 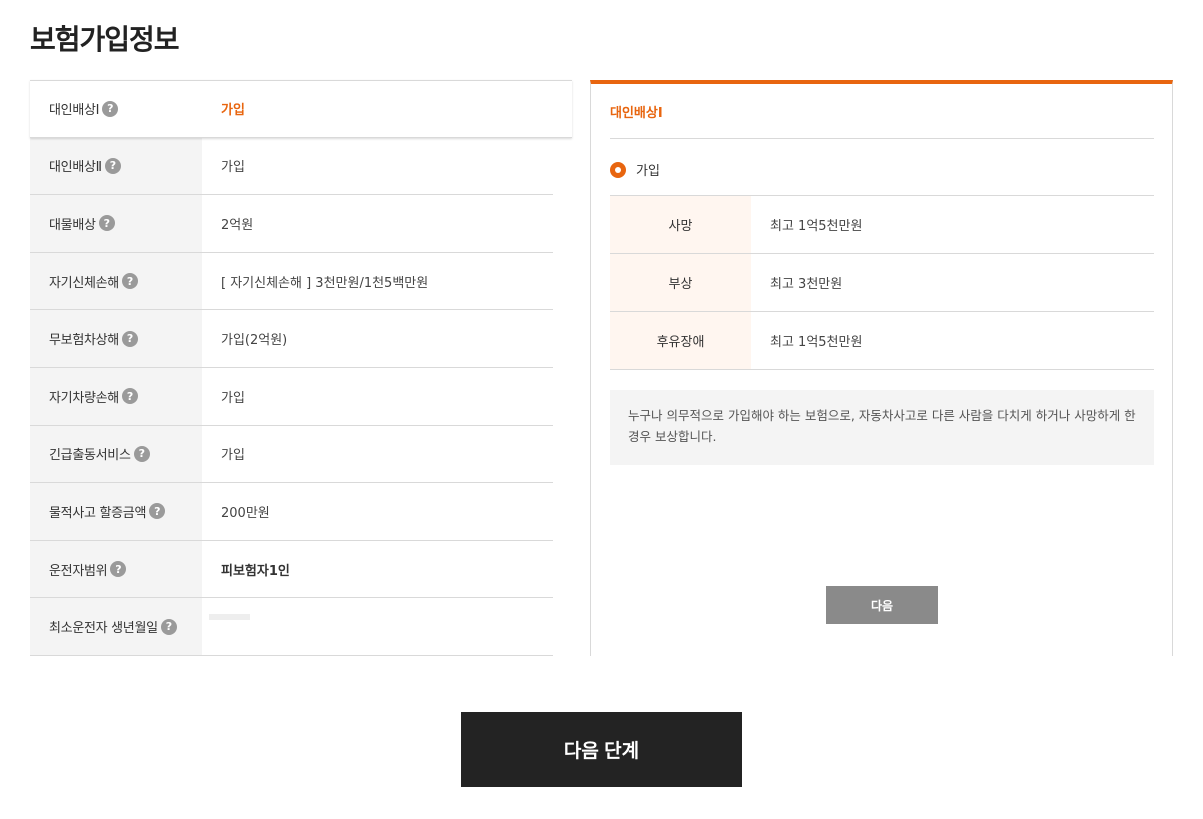 I want to click on coverage-row-driver-scope: 운전자범위? 피보험자1인, so click(x=291, y=569).